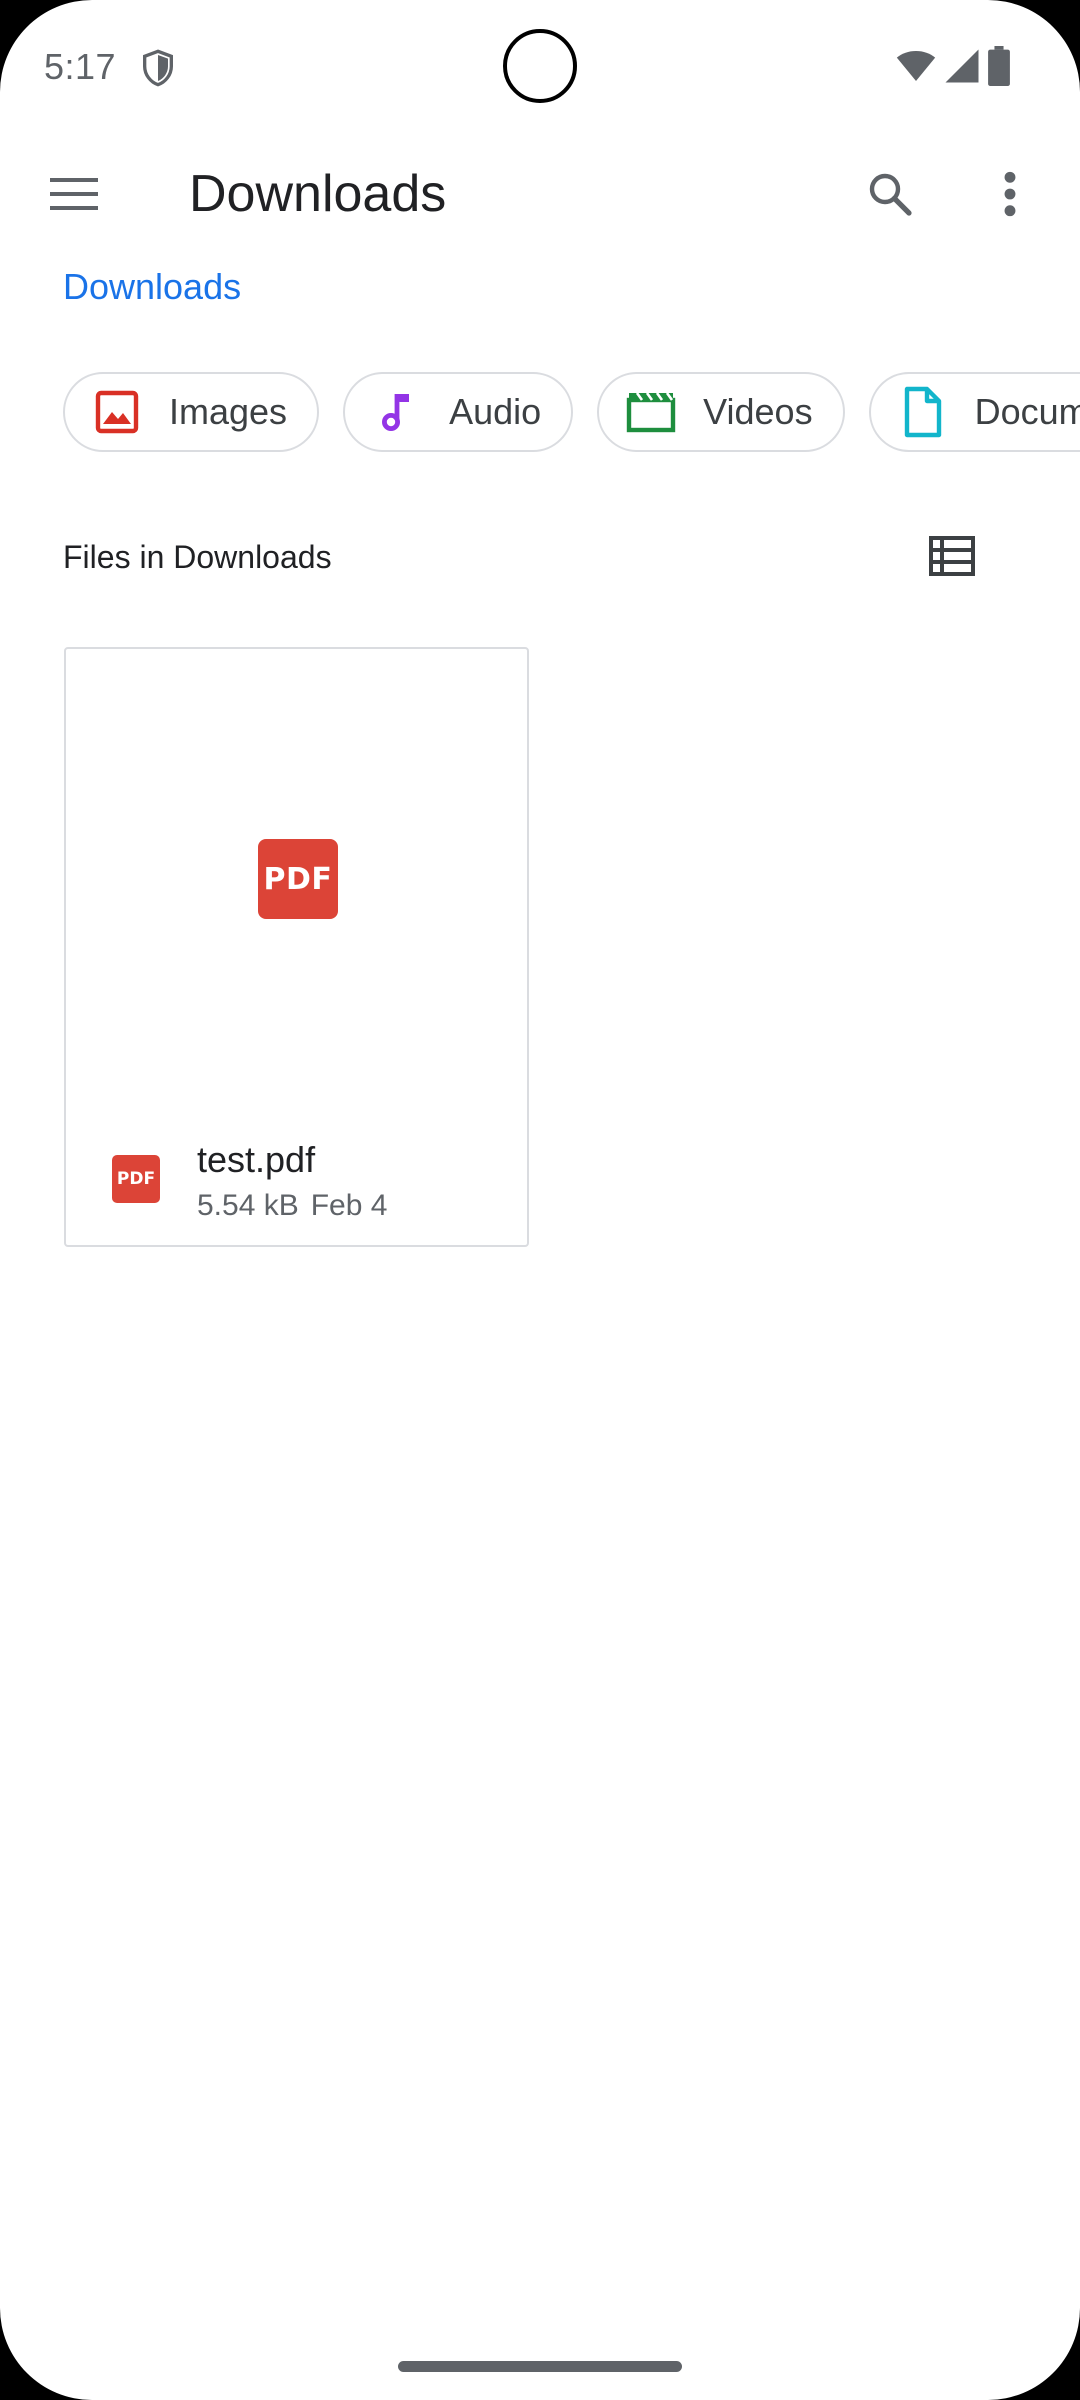  I want to click on category-chips: Images Audio Videos Docum, so click(571, 414).